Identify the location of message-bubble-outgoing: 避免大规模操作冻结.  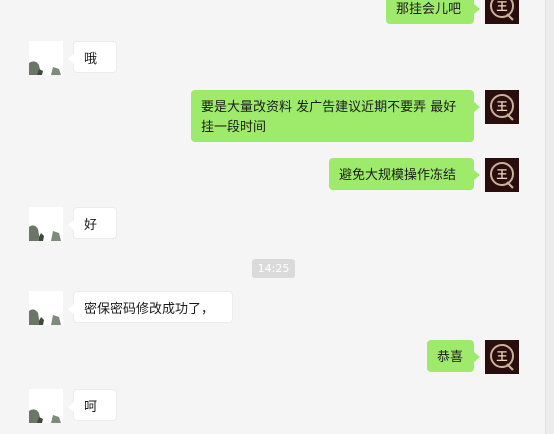
(404, 174).